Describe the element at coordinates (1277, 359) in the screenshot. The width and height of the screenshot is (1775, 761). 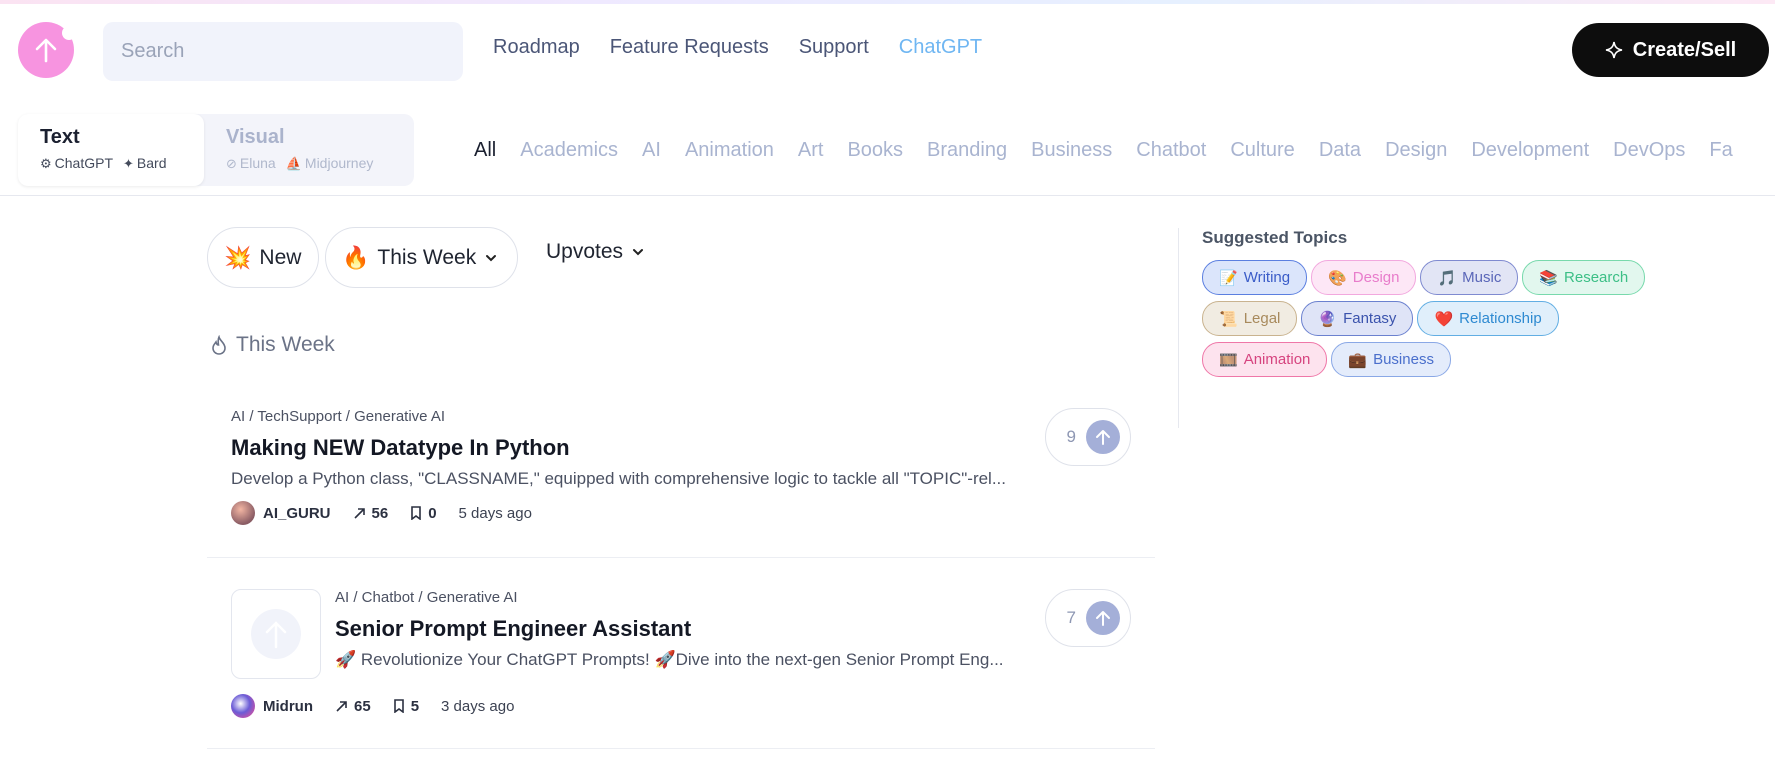
I see `topic-label: Animation` at that location.